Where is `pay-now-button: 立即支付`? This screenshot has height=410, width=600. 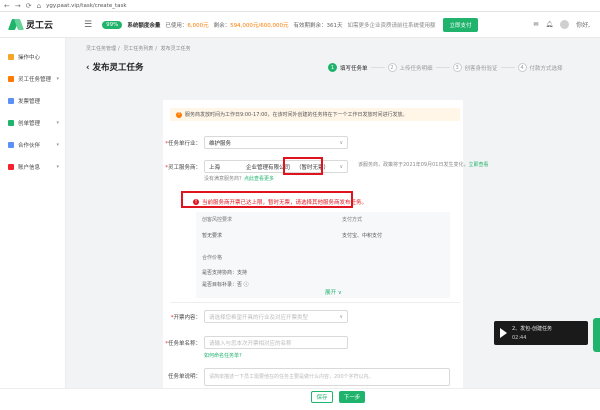
pay-now-button: 立即支付 is located at coordinates (460, 24).